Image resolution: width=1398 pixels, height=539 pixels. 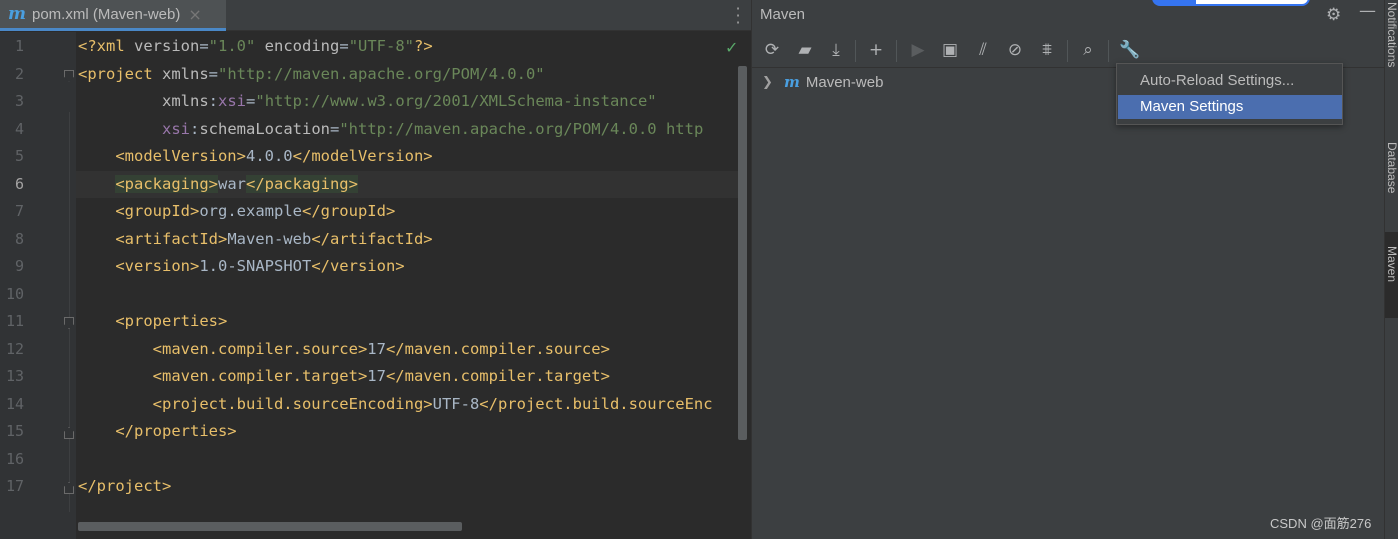 I want to click on download-sources-icon: ⤓, so click(x=836, y=50).